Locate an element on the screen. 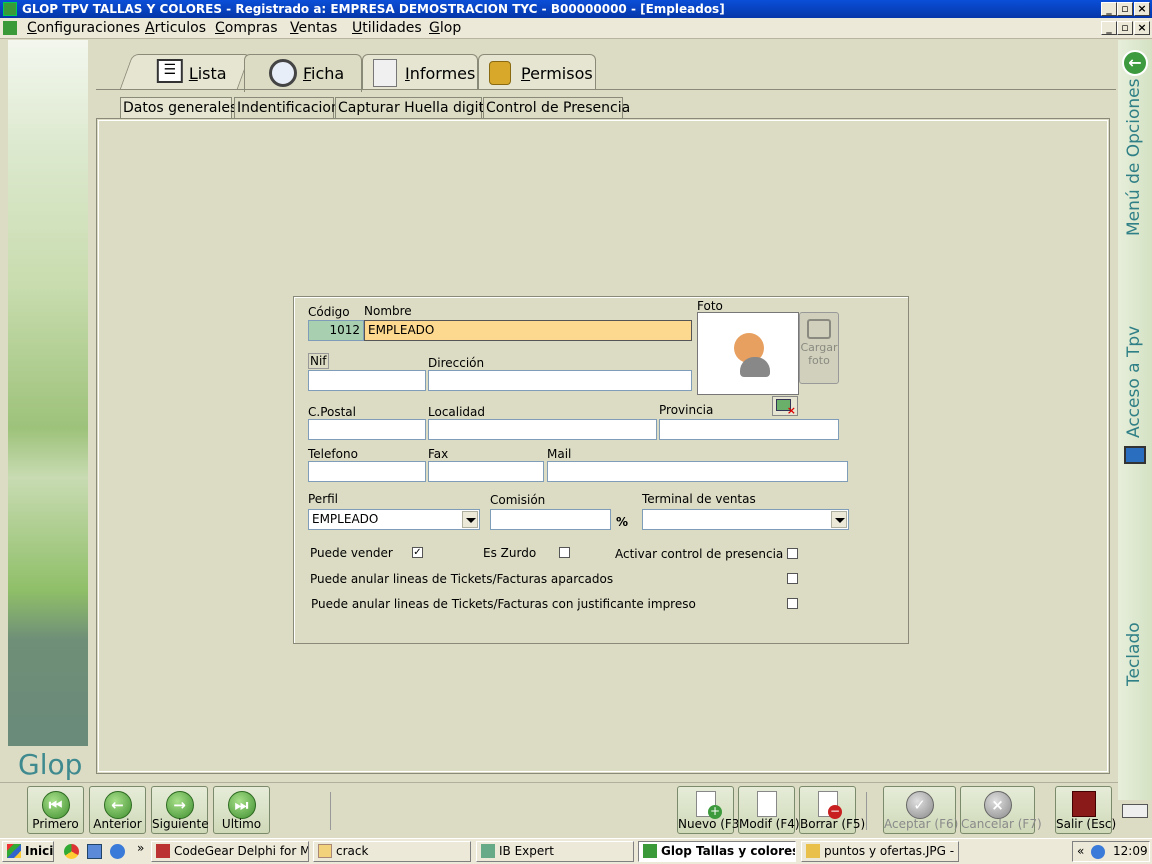 The image size is (1152, 864). right-sidebar: ← Menú de Opciones Acceso a Tpv Teclado is located at coordinates (1135, 429).